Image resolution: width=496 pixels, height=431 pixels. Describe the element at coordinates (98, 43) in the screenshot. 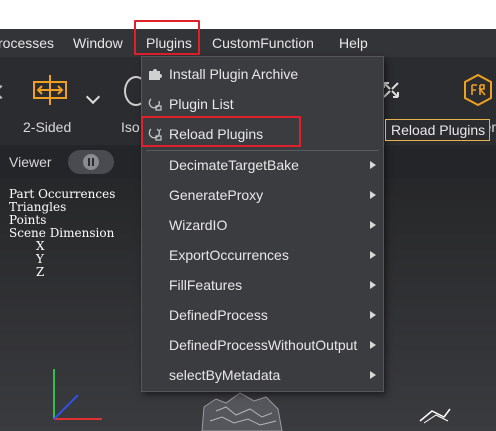

I see `menu-window: Window` at that location.